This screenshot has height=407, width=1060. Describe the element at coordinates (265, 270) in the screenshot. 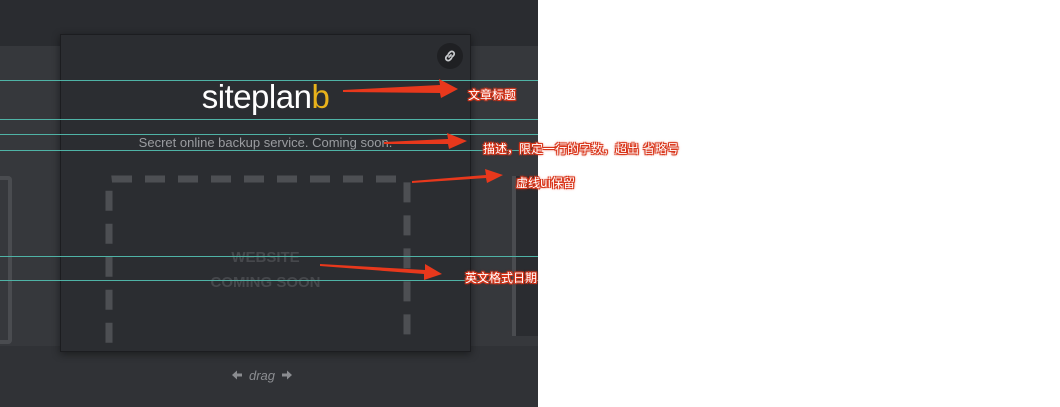

I see `coming-soon-placeholder: WEBSITE COMING SOON` at that location.